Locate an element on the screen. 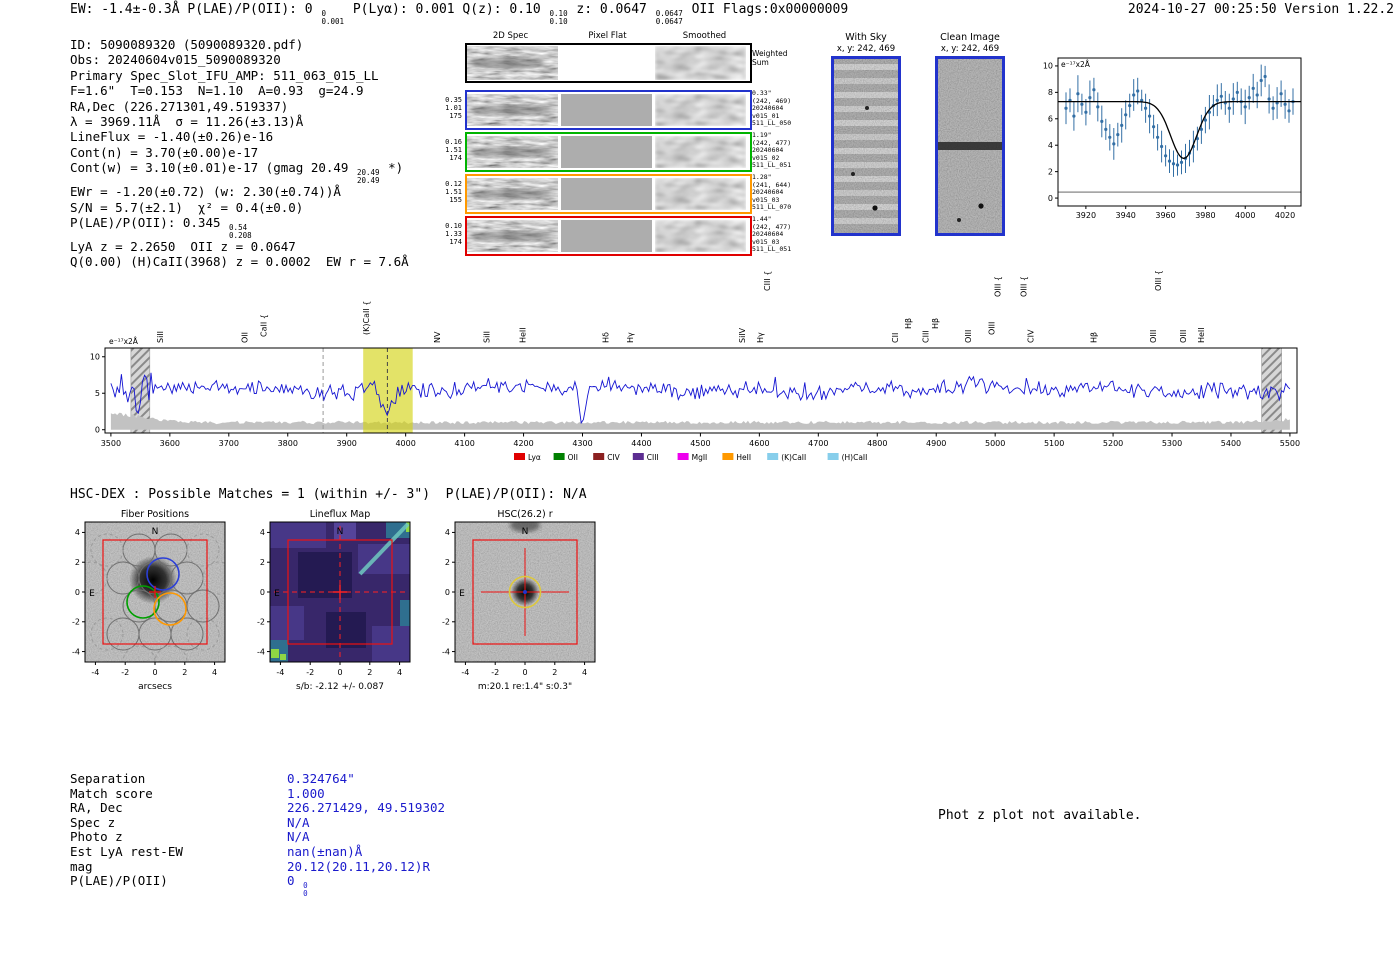  legend-label: MgII is located at coordinates (700, 457).